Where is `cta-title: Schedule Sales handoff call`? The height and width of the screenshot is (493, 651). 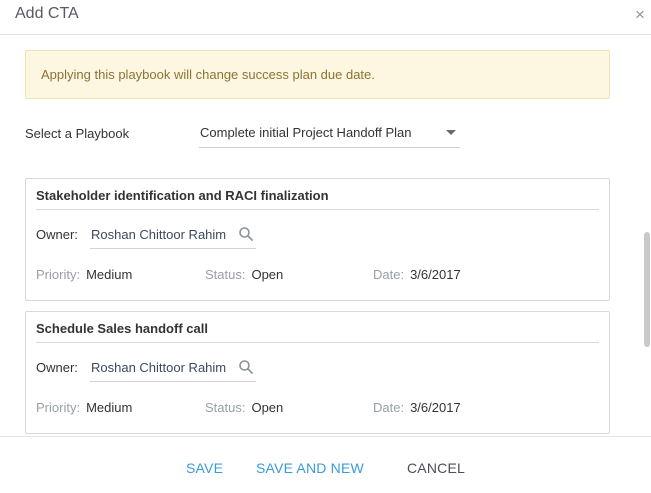 cta-title: Schedule Sales handoff call is located at coordinates (317, 332).